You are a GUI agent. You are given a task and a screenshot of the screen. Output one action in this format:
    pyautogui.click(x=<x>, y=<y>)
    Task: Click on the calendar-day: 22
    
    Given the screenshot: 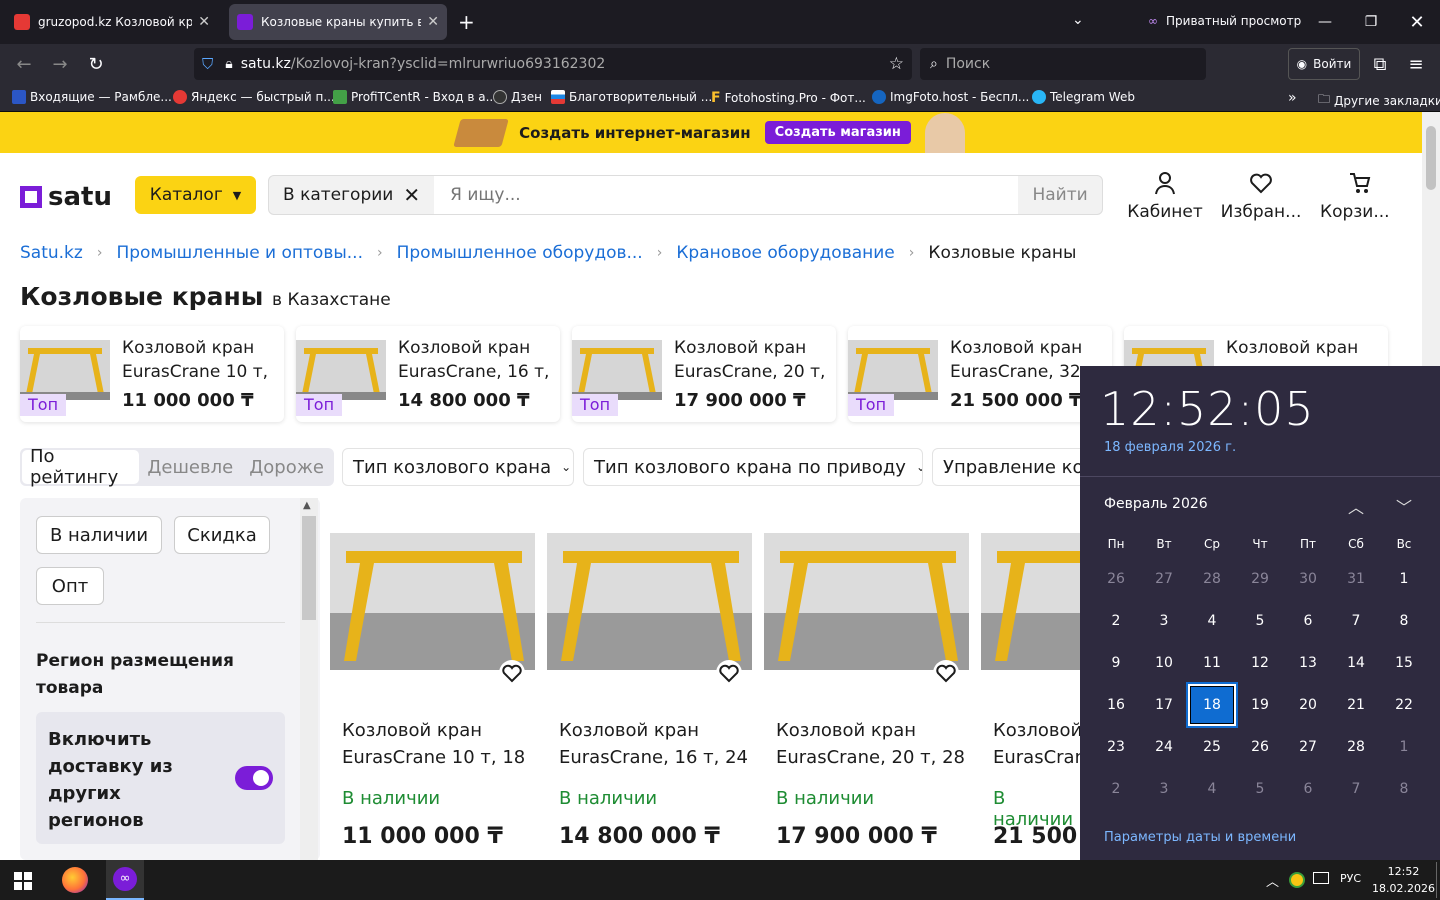 What is the action you would take?
    pyautogui.click(x=1404, y=705)
    